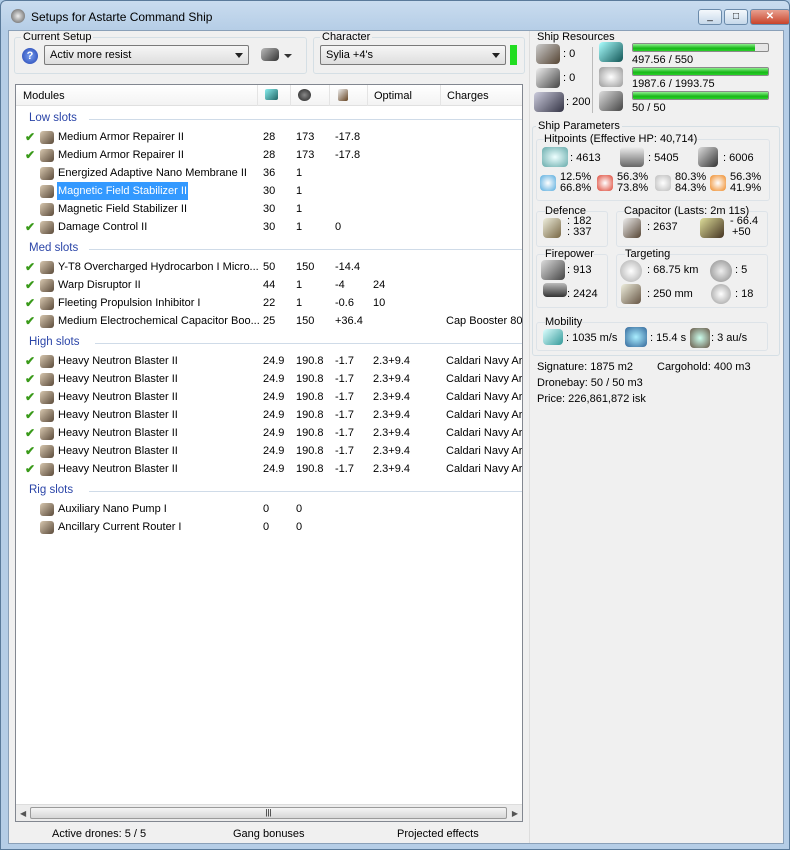  Describe the element at coordinates (146, 55) in the screenshot. I see `setup-dropdown: Activ more resist` at that location.